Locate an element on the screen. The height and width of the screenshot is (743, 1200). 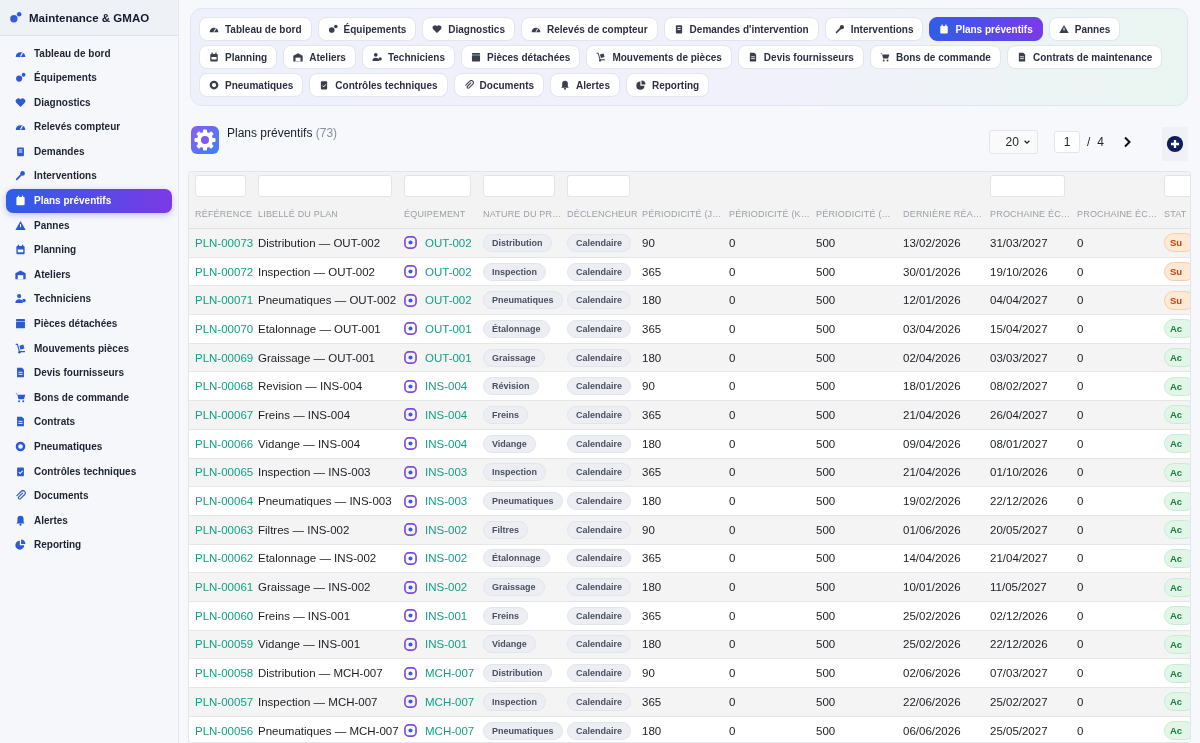
table-cell-text: 21/04/2027 is located at coordinates (1019, 558).